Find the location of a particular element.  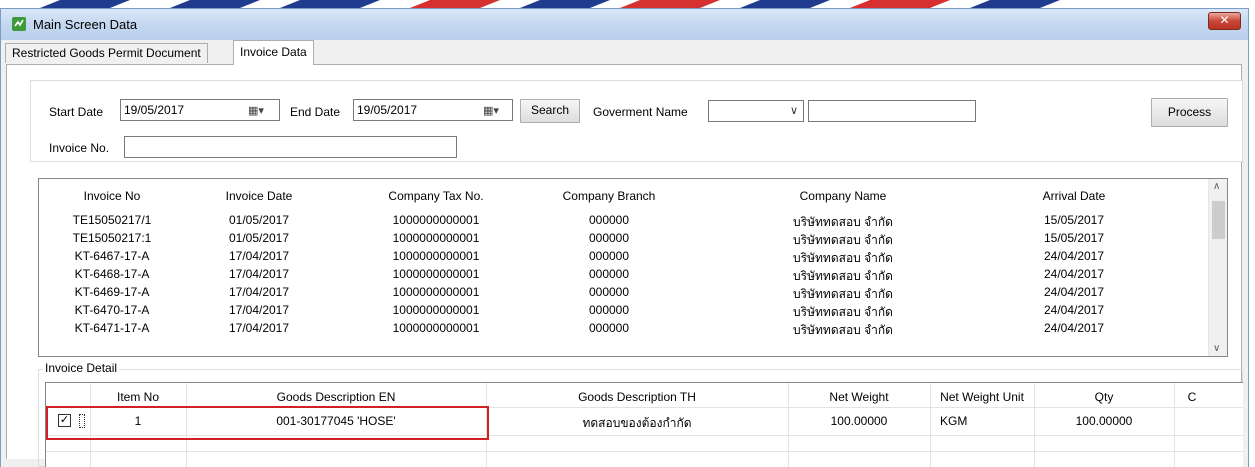

end-date-label: End Date is located at coordinates (315, 112).